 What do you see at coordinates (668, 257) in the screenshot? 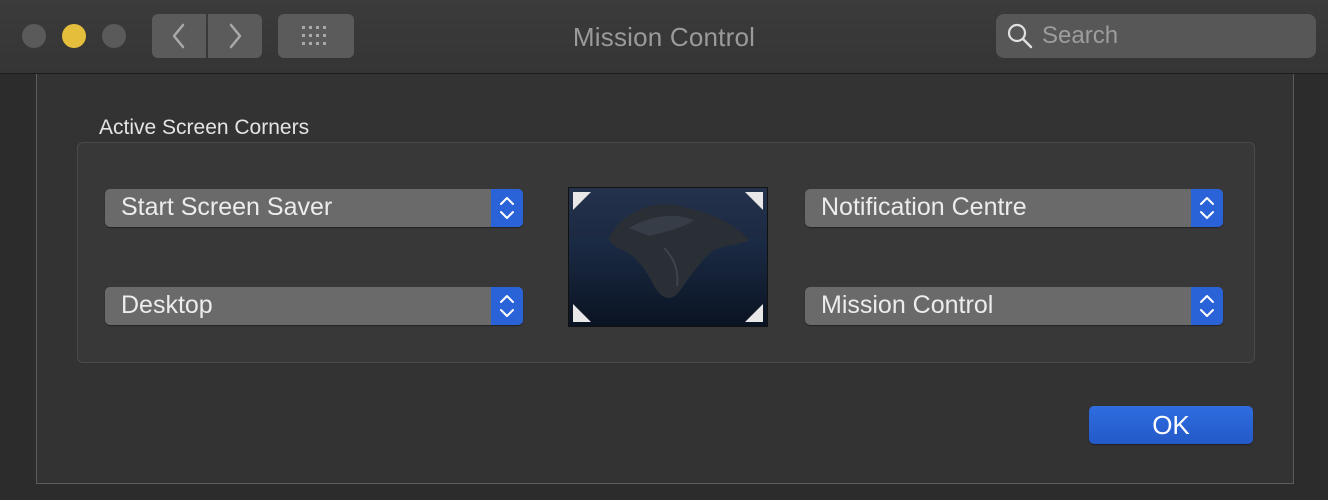
I see `desktop-preview-image` at bounding box center [668, 257].